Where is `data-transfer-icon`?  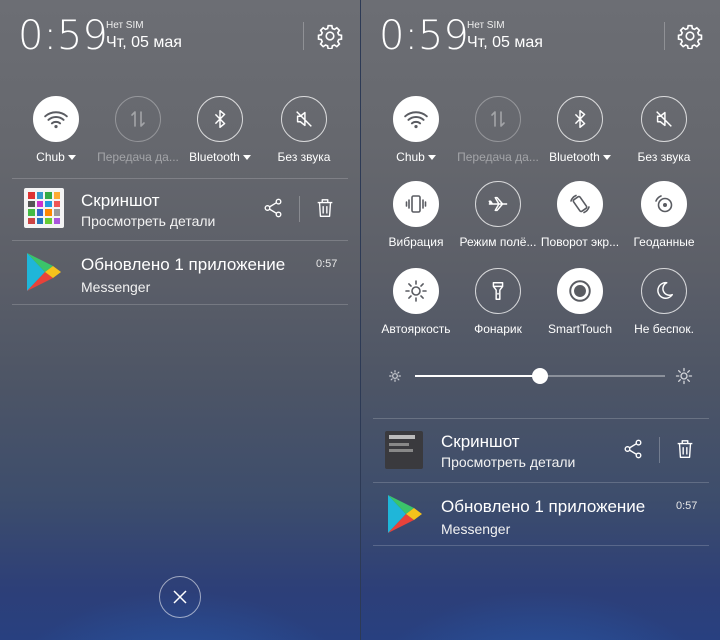
data-transfer-icon is located at coordinates (138, 119).